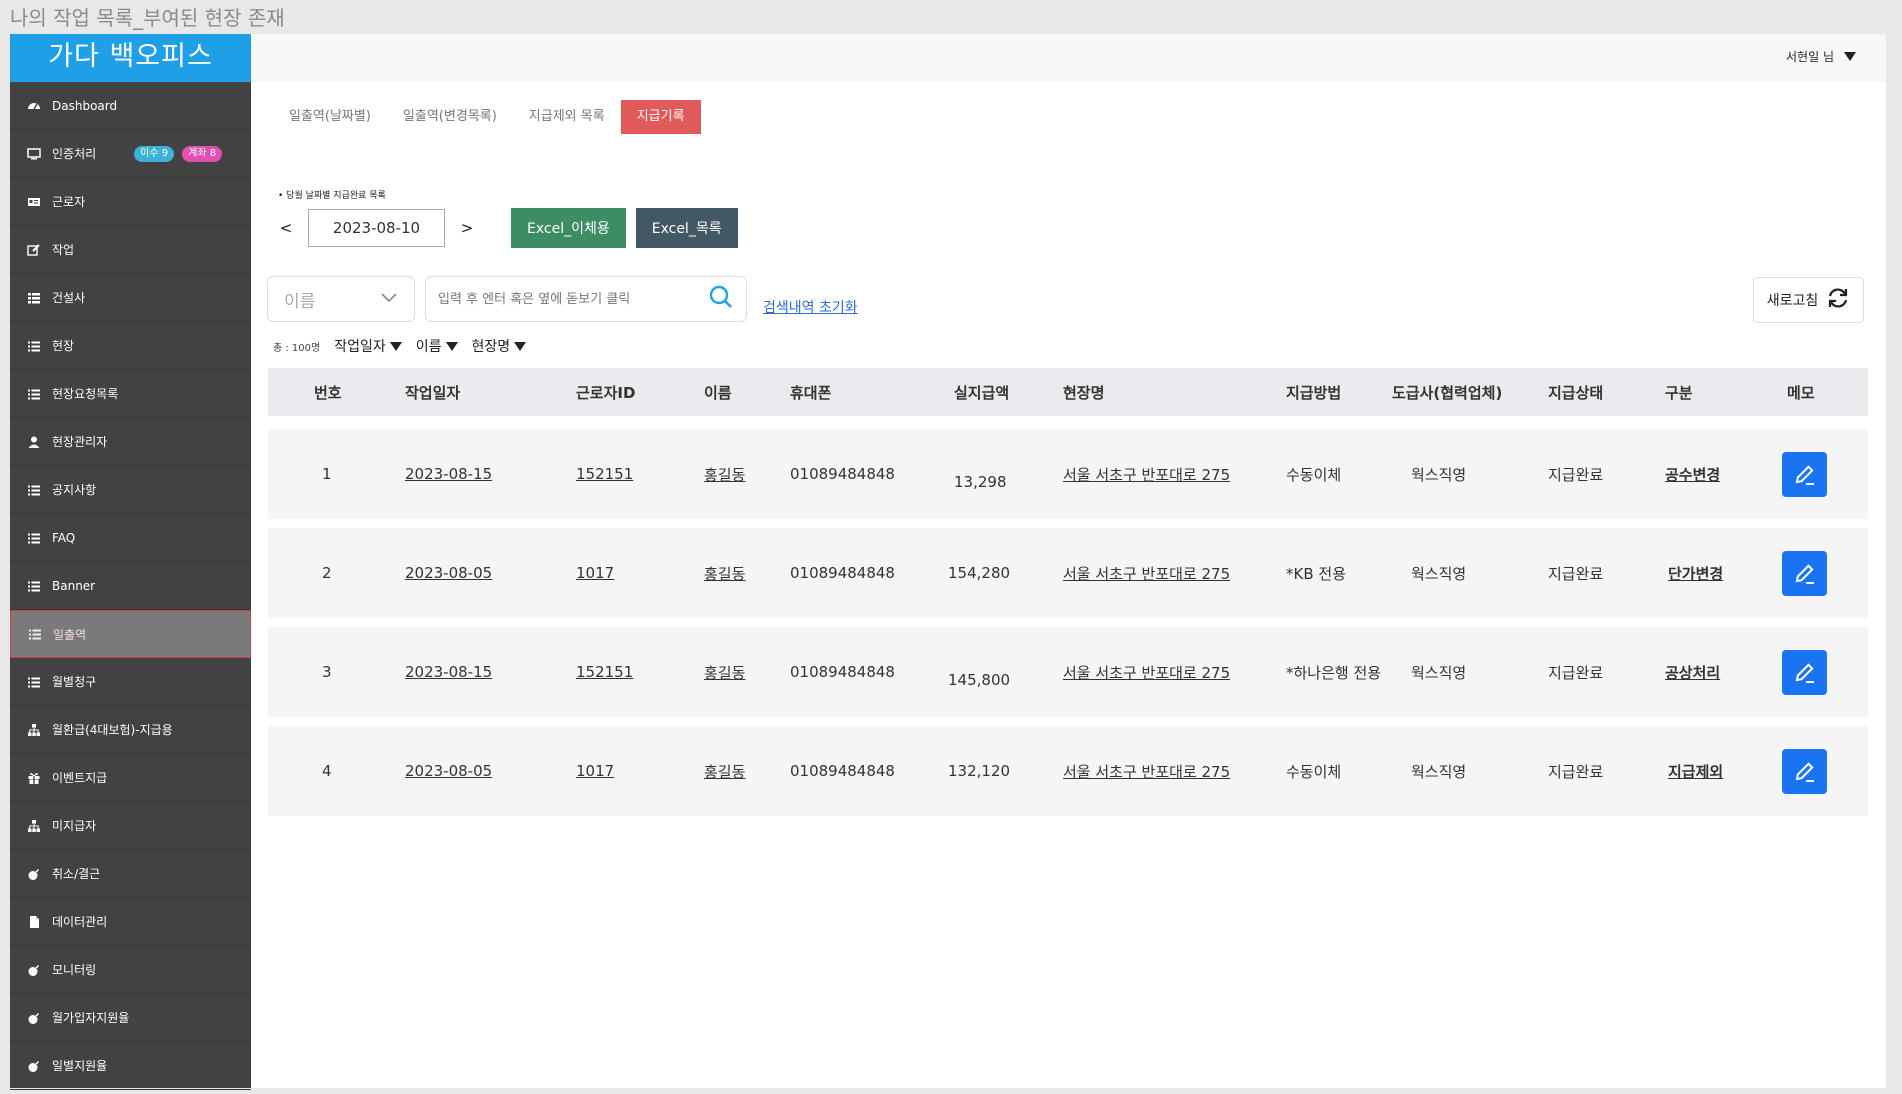  What do you see at coordinates (1692, 672) in the screenshot?
I see `row-kind-link: 공상처리` at bounding box center [1692, 672].